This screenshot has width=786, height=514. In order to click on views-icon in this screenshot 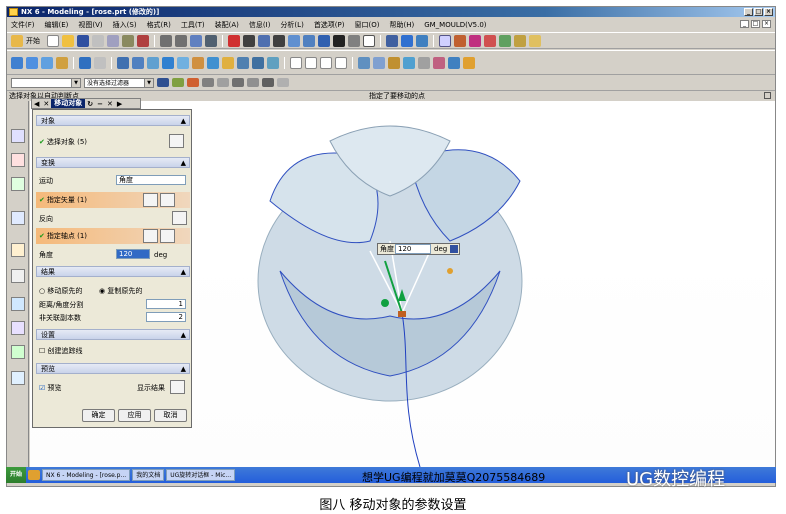, I will do `click(354, 40)`.